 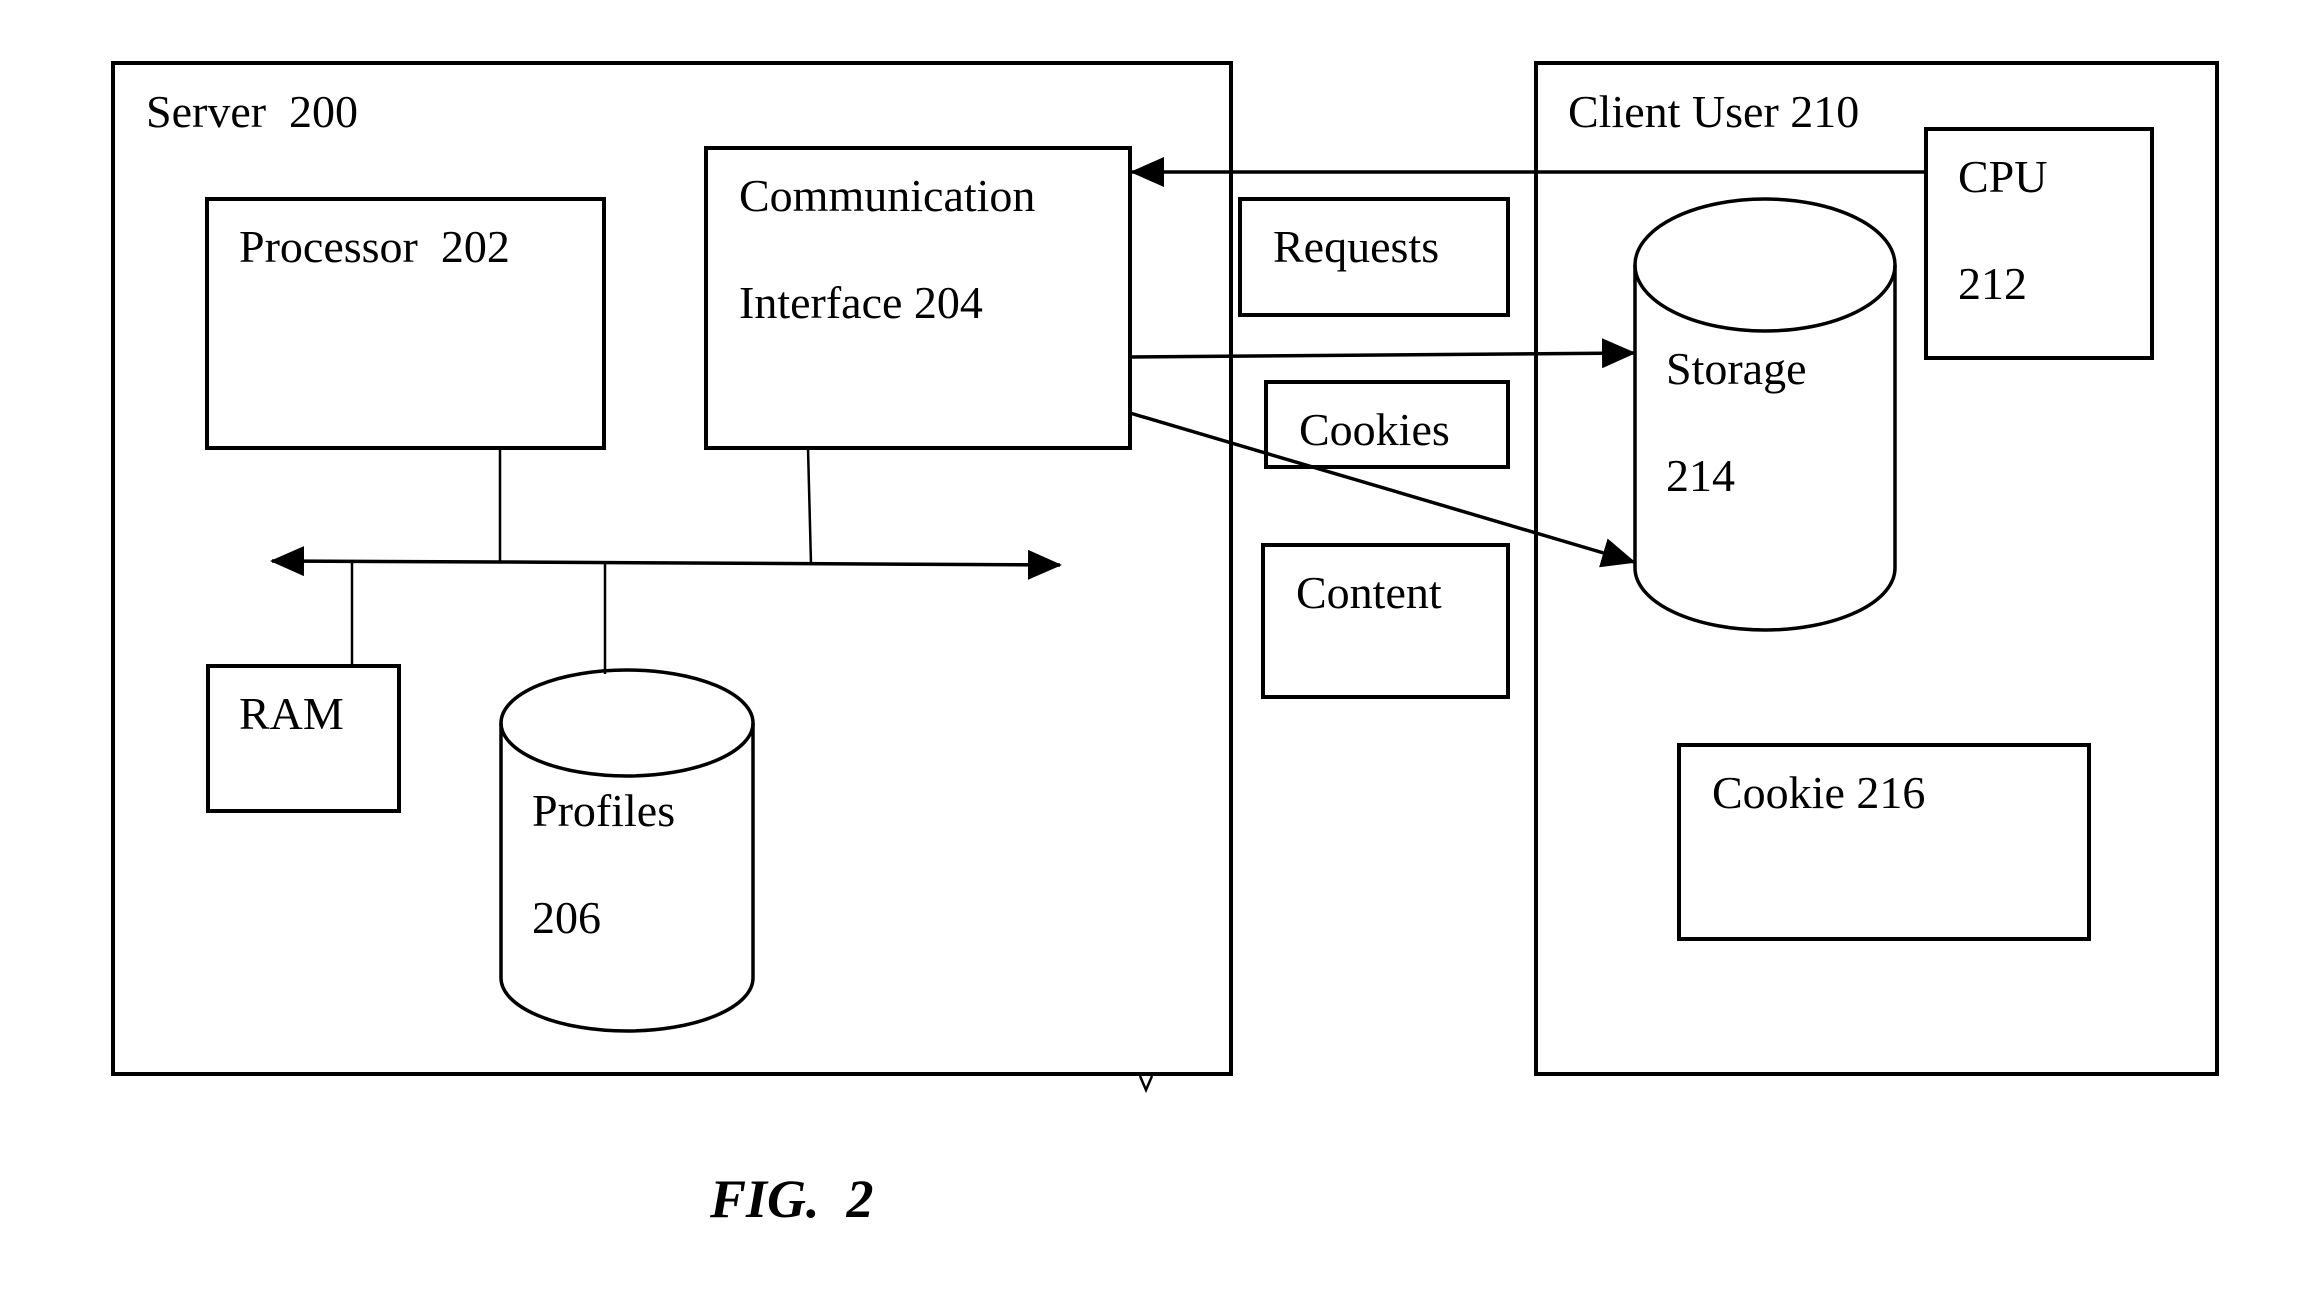 I want to click on cookie-box: Cookie 216, so click(x=1884, y=842).